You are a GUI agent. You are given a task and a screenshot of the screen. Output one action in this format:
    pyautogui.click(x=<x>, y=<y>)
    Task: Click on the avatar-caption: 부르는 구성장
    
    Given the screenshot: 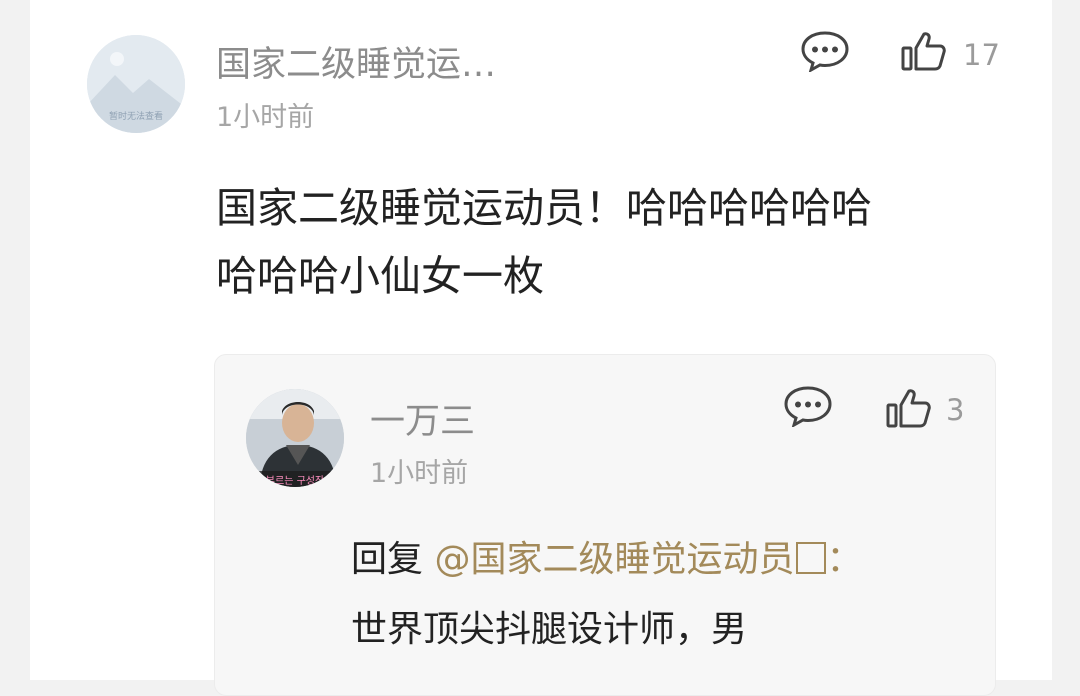 What is the action you would take?
    pyautogui.click(x=295, y=481)
    